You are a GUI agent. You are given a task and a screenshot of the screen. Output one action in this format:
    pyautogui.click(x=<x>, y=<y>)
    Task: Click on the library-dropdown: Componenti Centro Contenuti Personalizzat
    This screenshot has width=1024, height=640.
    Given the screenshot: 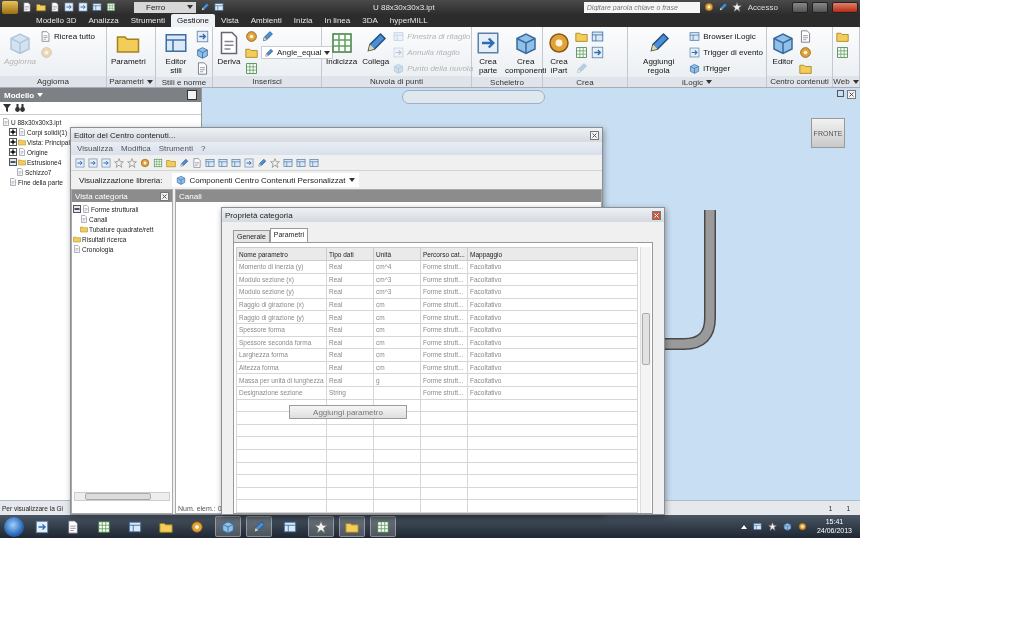 What is the action you would take?
    pyautogui.click(x=265, y=180)
    